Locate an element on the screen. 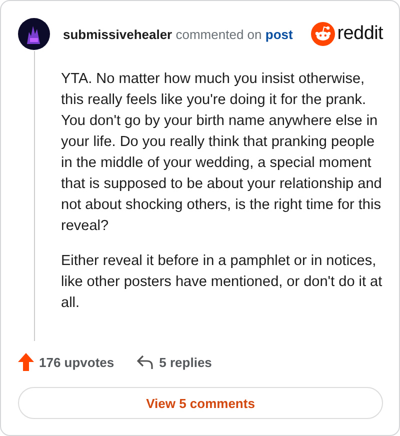 The height and width of the screenshot is (436, 400). action-text: commented on is located at coordinates (219, 34).